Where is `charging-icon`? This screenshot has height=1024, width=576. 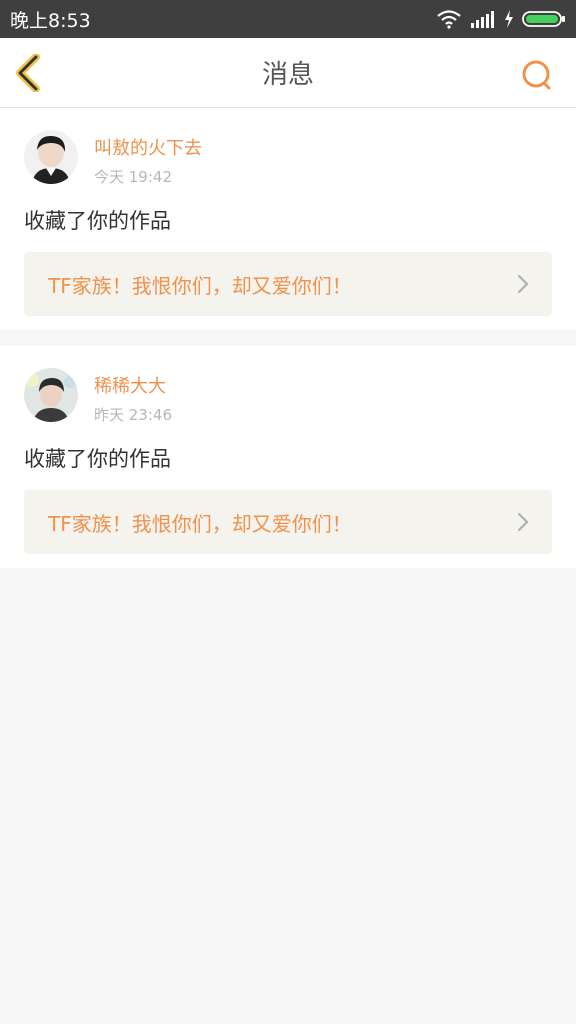 charging-icon is located at coordinates (509, 19).